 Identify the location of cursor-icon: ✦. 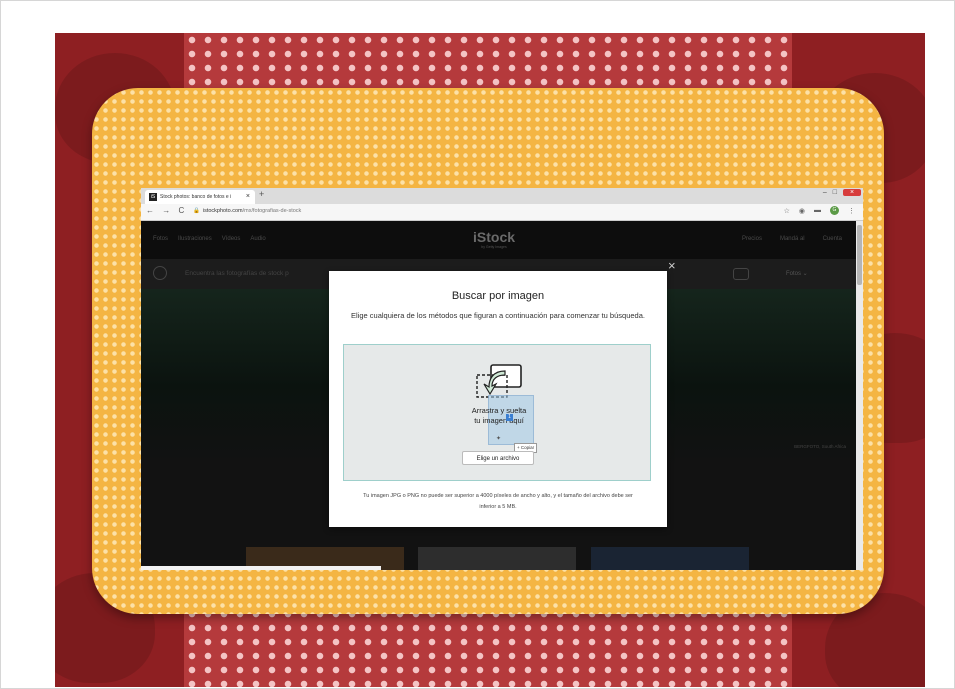
(499, 439).